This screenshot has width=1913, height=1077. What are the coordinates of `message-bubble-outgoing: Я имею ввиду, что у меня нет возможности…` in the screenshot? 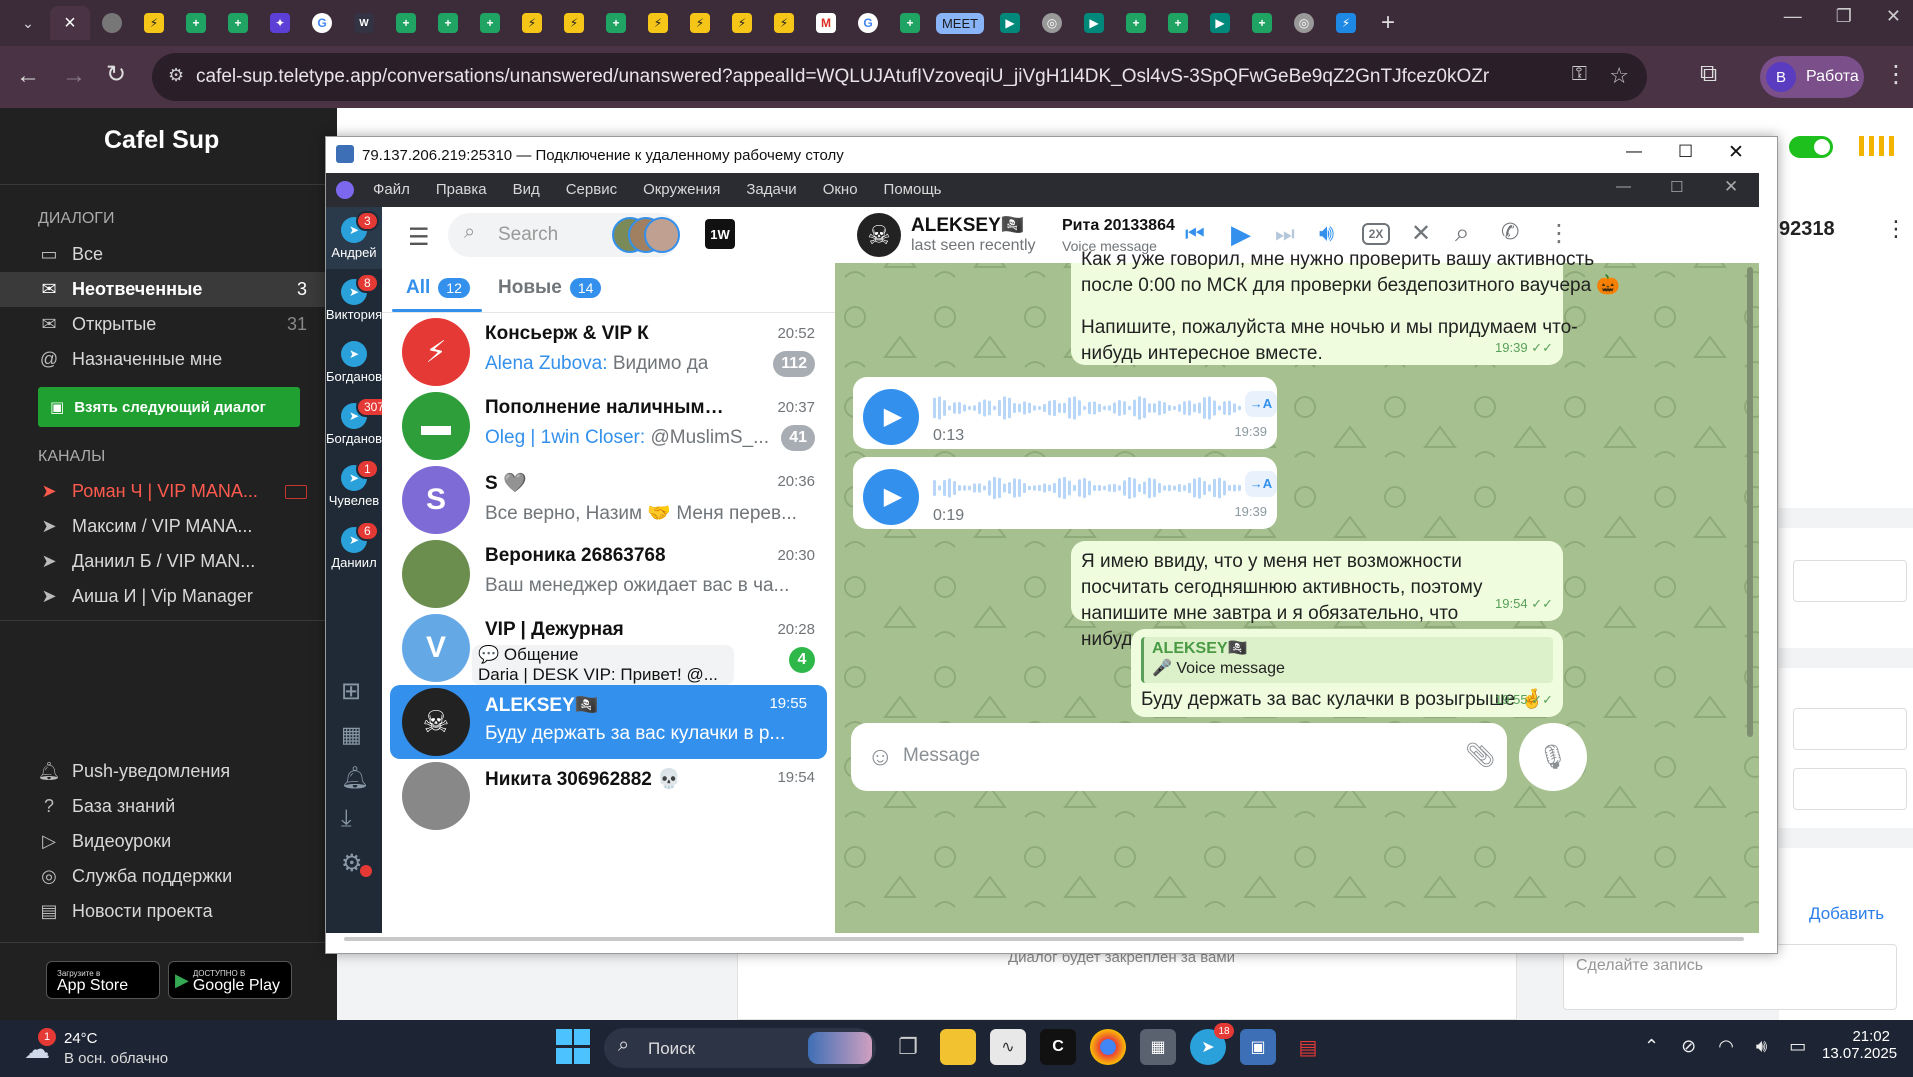 It's located at (1317, 595).